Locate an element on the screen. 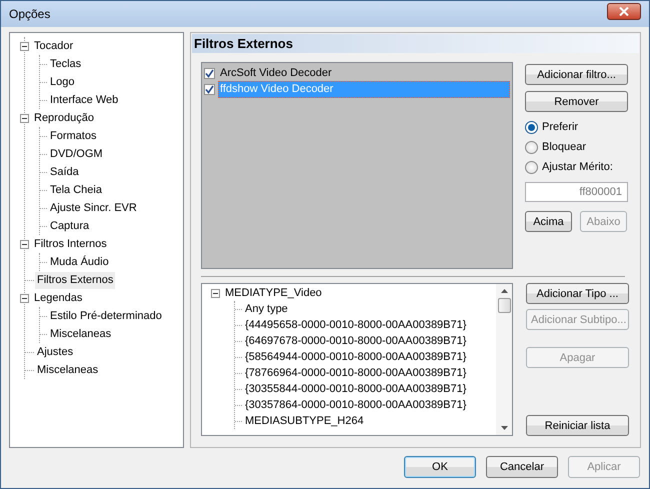 This screenshot has height=489, width=650. radio-label: Bloquear is located at coordinates (564, 147).